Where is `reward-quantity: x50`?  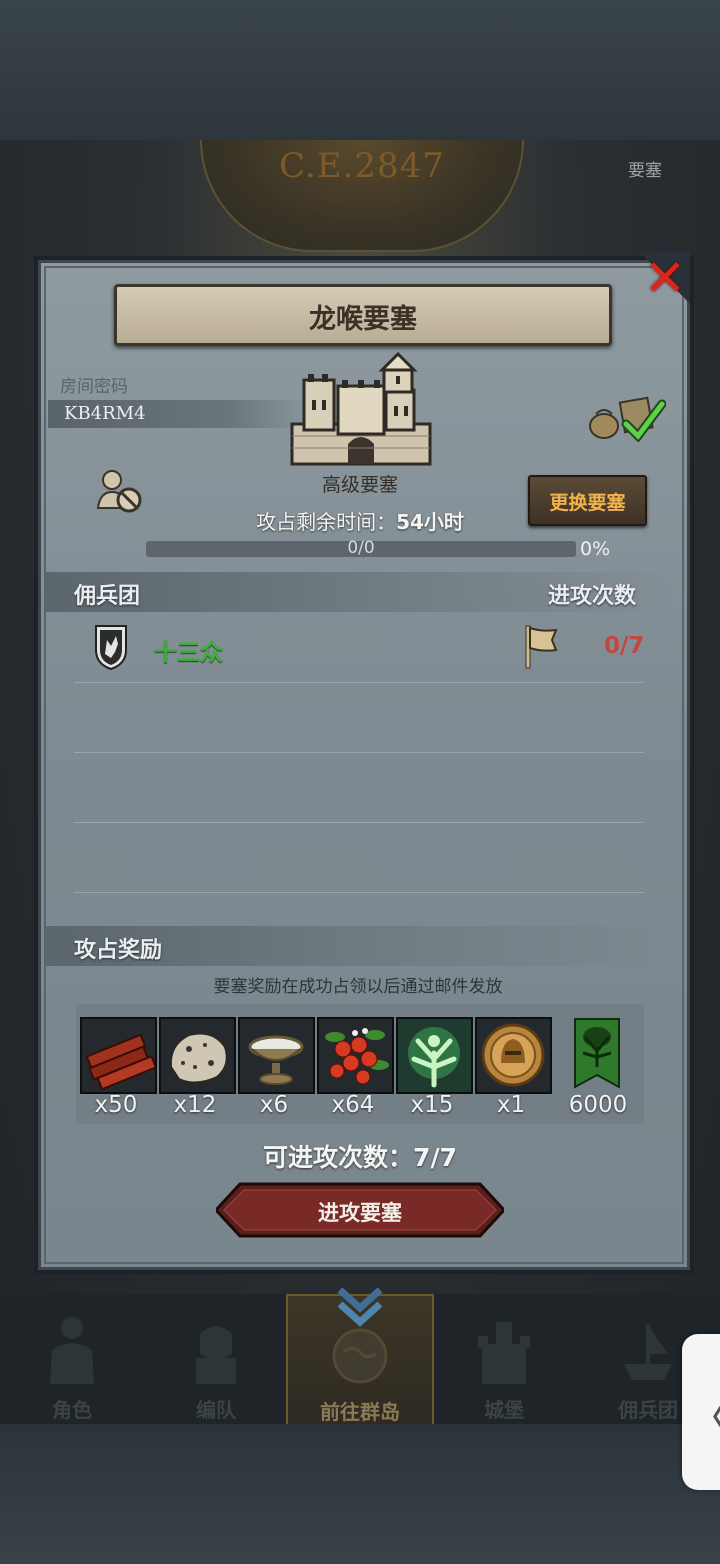
reward-quantity: x50 is located at coordinates (116, 1105).